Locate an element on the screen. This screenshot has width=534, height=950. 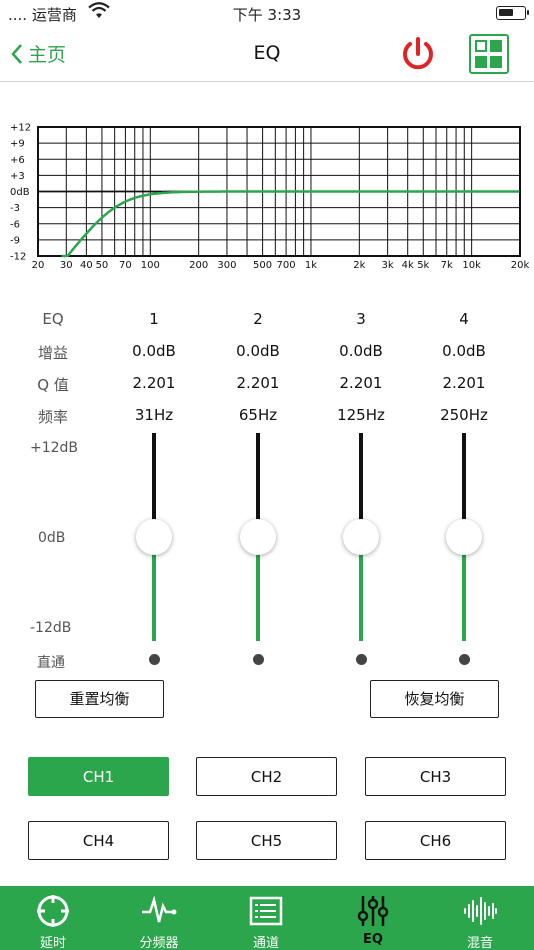
tab-label: 混音 is located at coordinates (479, 943).